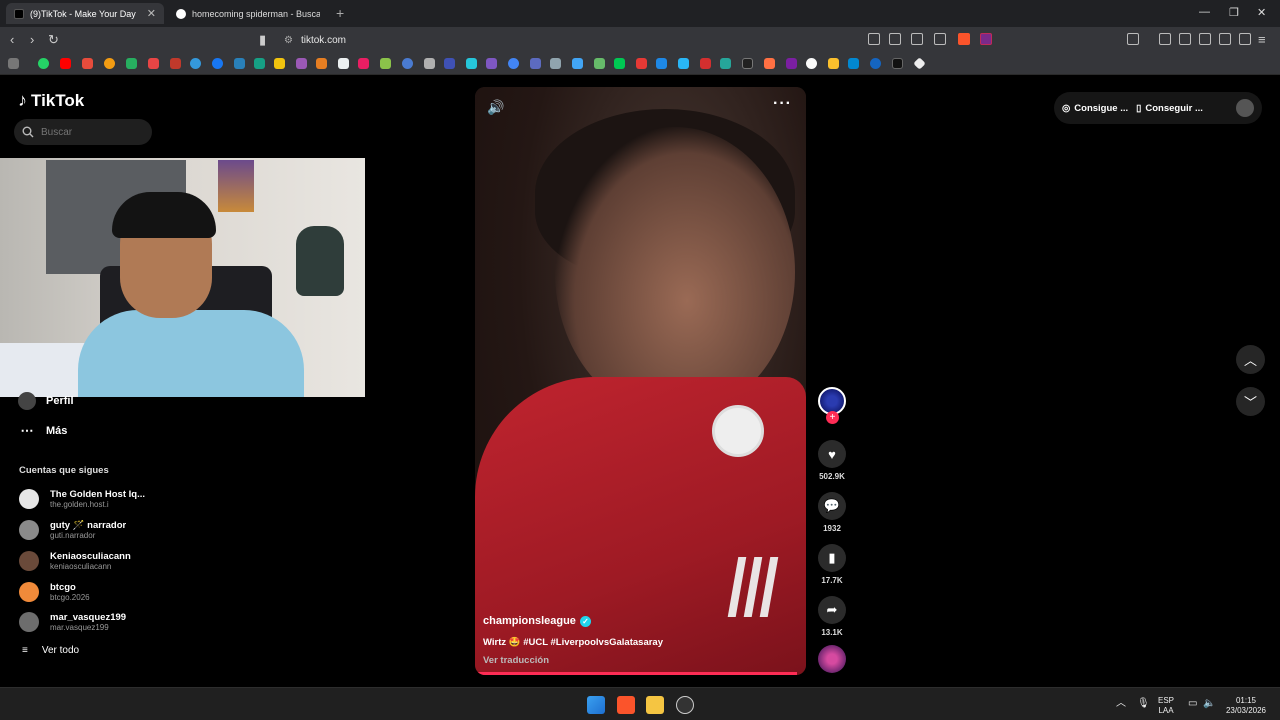 This screenshot has width=1280, height=720. What do you see at coordinates (782, 104) in the screenshot?
I see `video-more-options-icon: ···` at bounding box center [782, 104].